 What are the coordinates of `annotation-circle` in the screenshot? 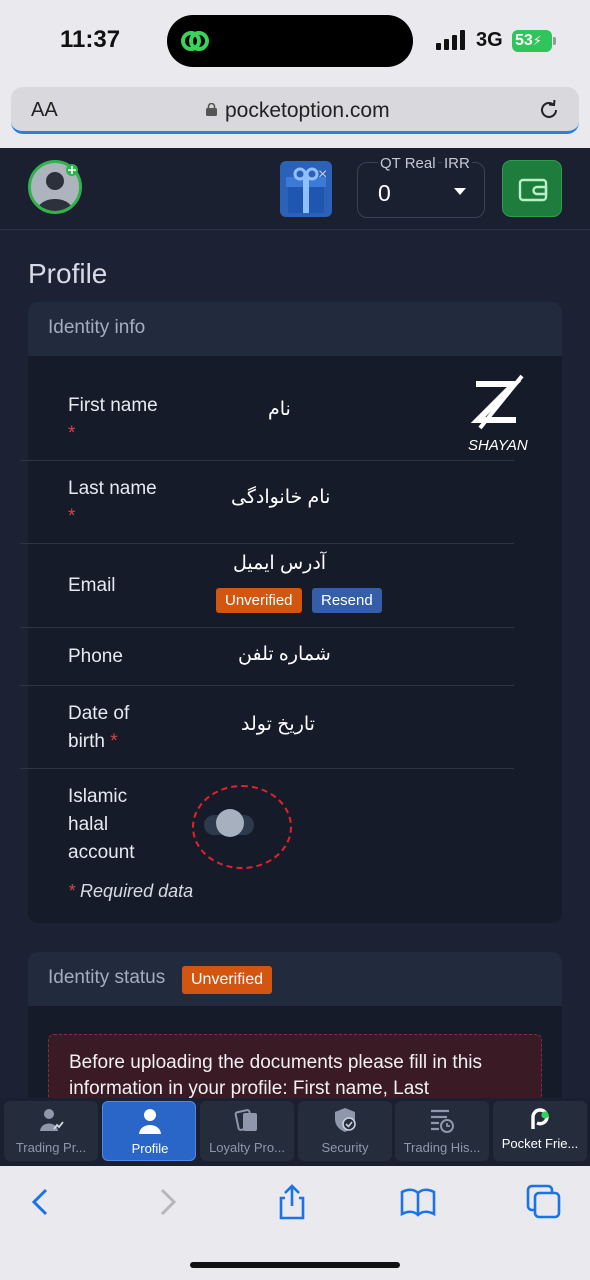 It's located at (242, 827).